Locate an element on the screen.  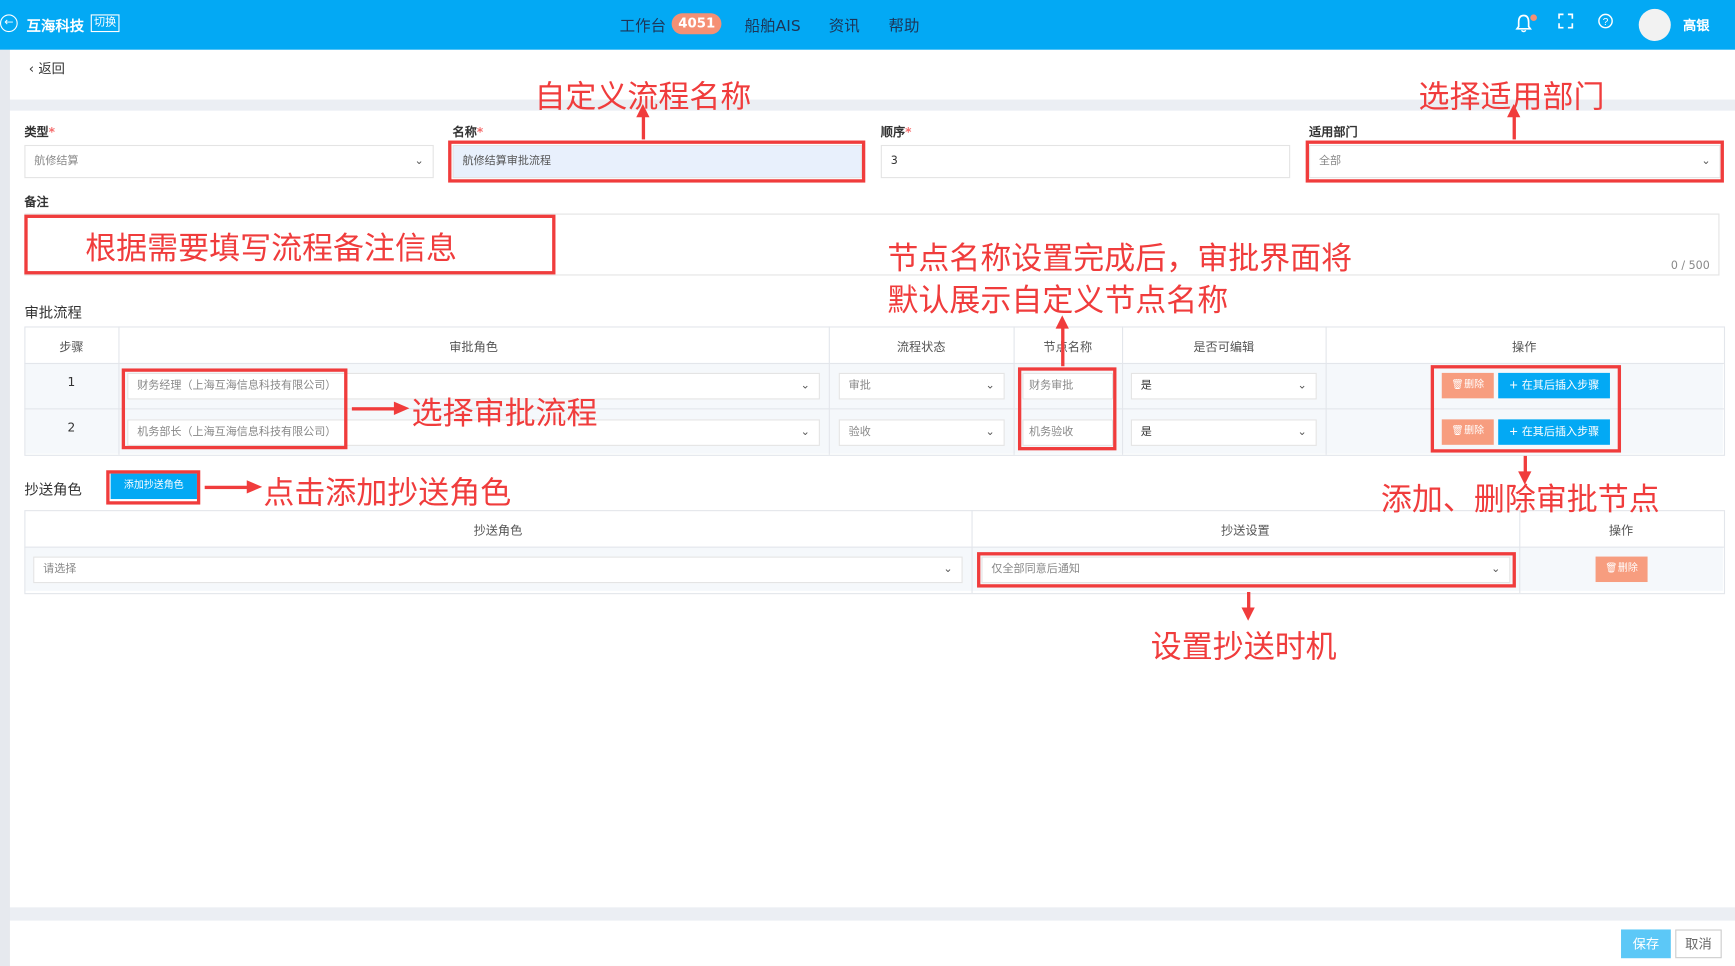
workbench-badge: 4051 is located at coordinates (696, 24).